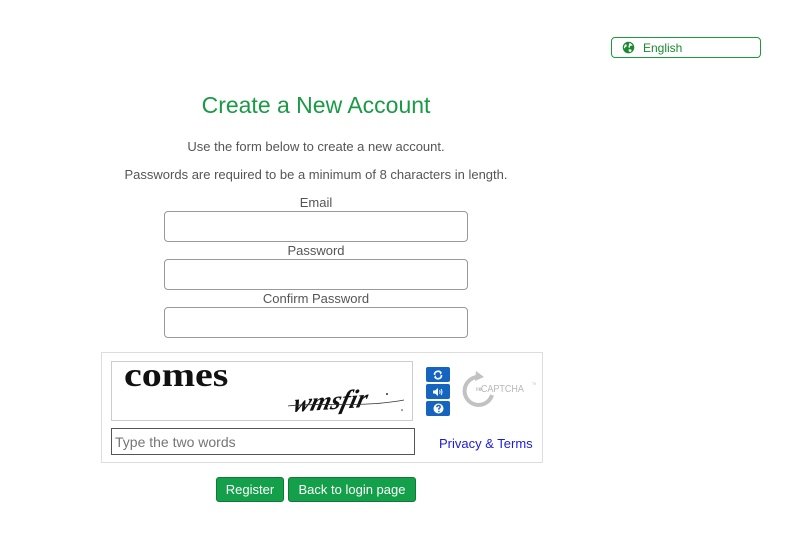 Image resolution: width=799 pixels, height=560 pixels. I want to click on help-icon, so click(438, 408).